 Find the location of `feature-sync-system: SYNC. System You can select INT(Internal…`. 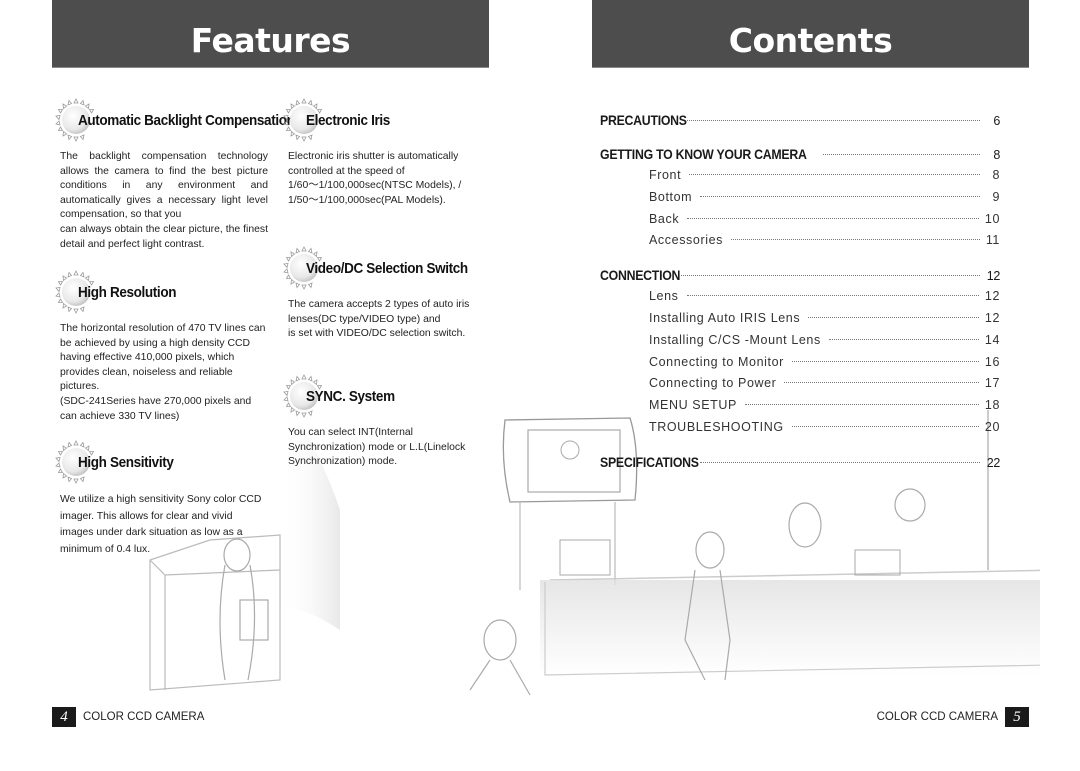

feature-sync-system: SYNC. System You can select INT(Internal… is located at coordinates (388, 422).